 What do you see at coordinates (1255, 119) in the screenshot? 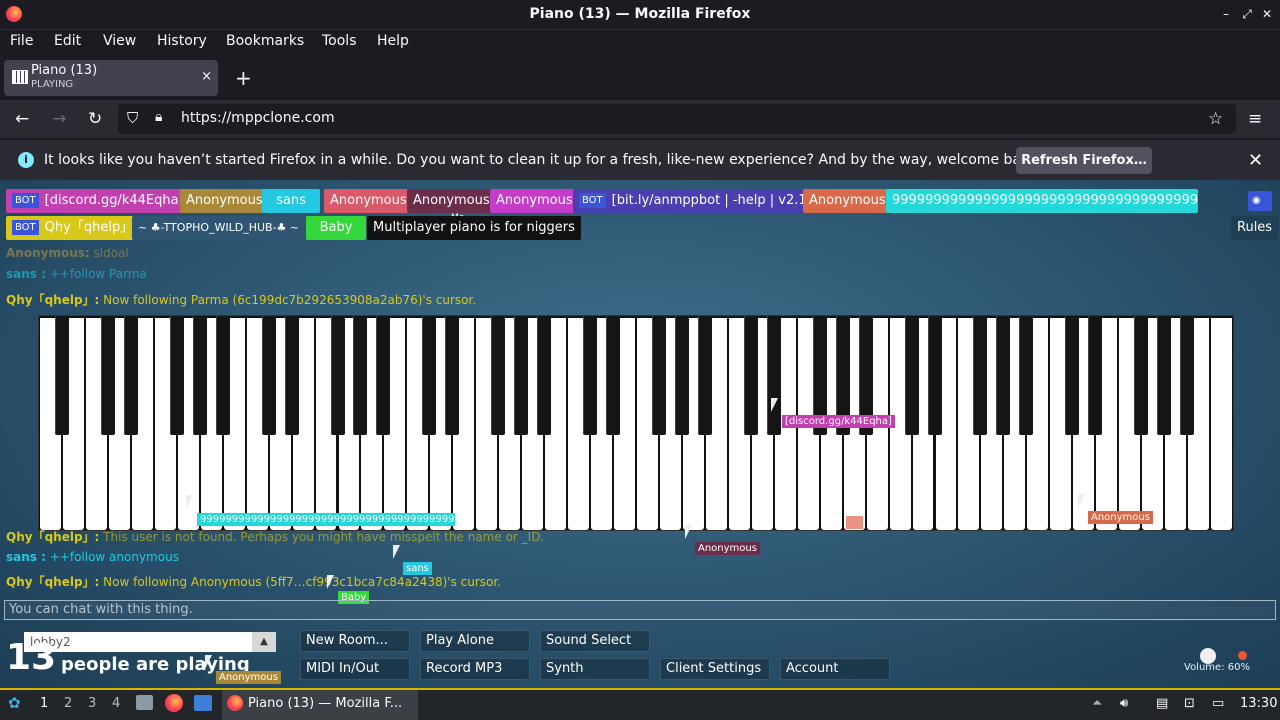
I see `hamburger-menu-icon: ≡` at bounding box center [1255, 119].